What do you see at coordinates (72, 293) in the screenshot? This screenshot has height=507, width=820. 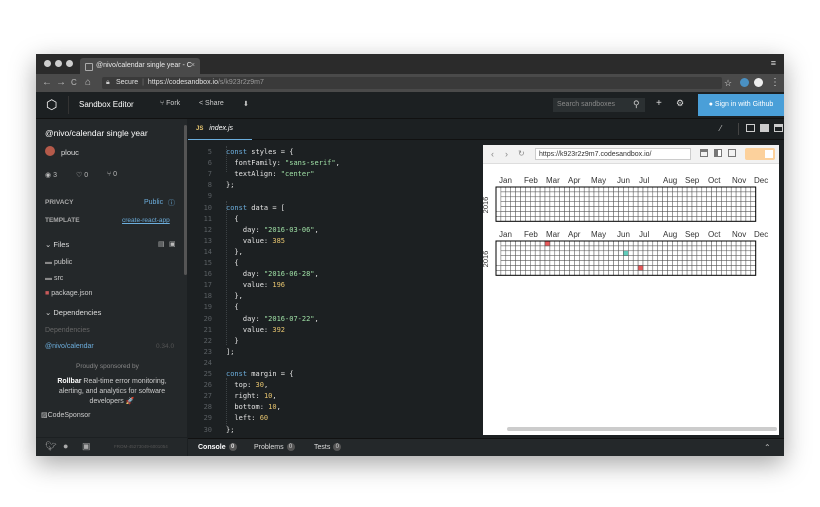 I see `file-name: package.json` at bounding box center [72, 293].